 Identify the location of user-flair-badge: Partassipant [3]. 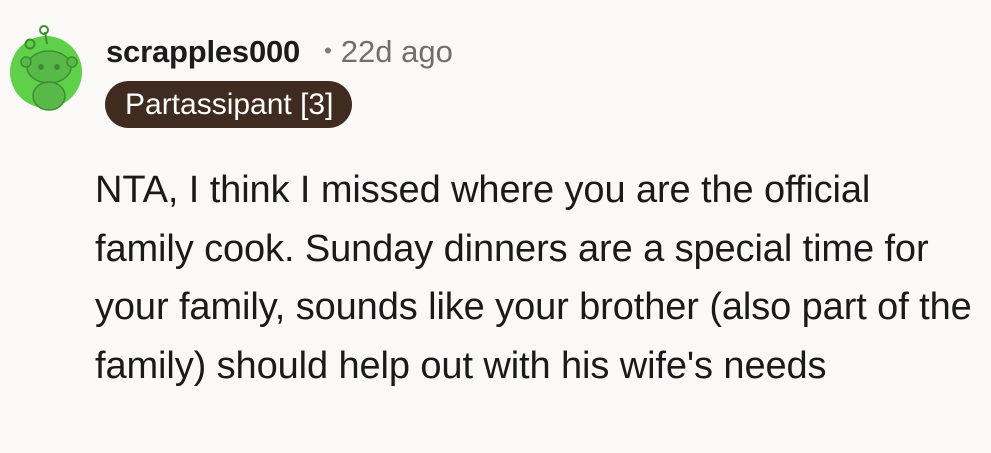
(229, 104).